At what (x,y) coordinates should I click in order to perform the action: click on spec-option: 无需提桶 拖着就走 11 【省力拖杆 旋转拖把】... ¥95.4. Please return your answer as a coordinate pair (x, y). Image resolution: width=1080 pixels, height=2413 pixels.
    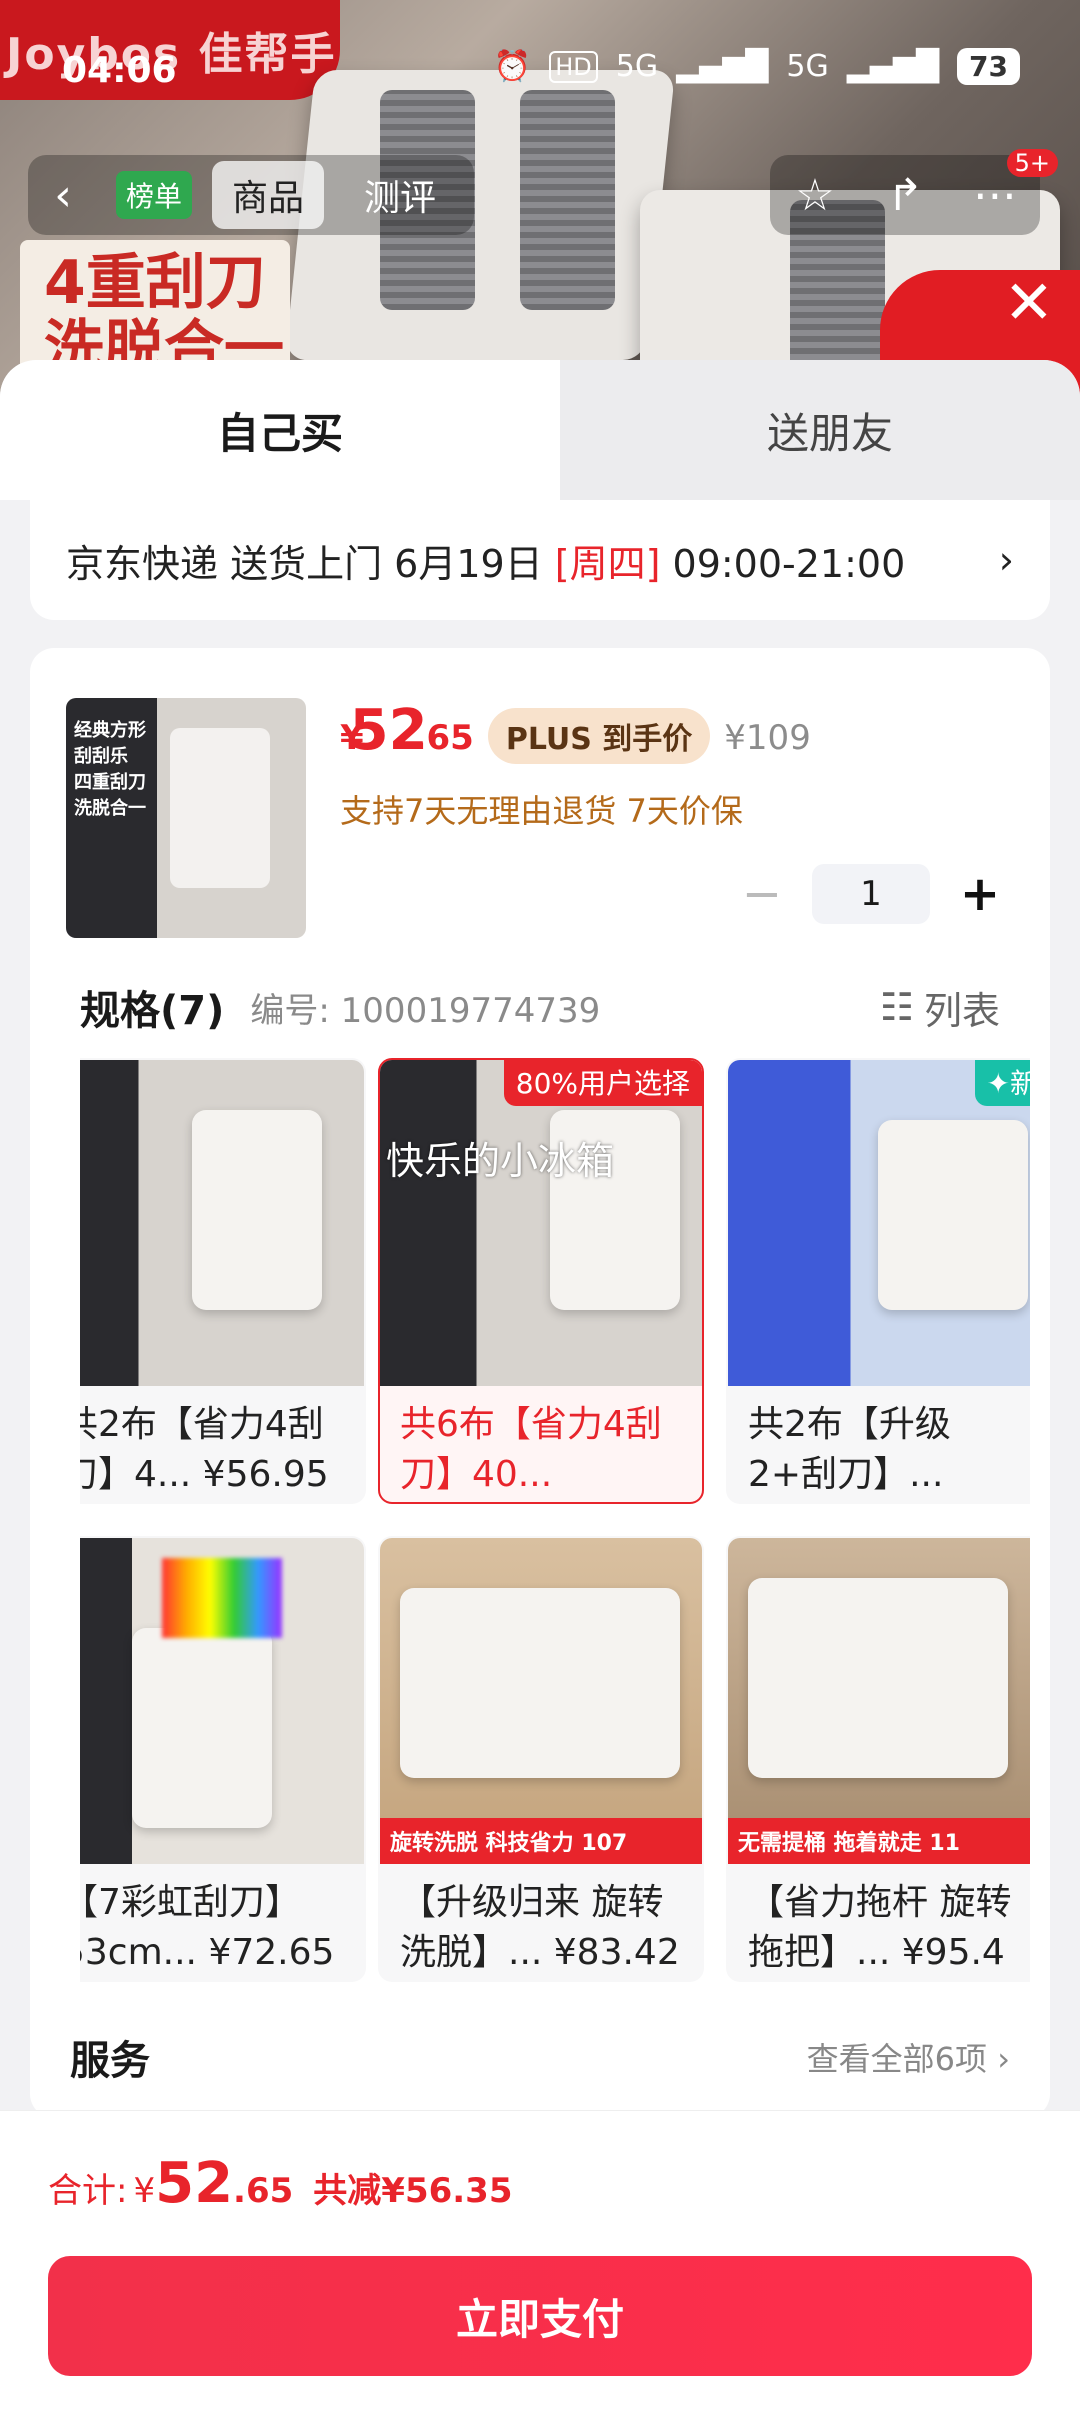
    Looking at the image, I should click on (878, 1759).